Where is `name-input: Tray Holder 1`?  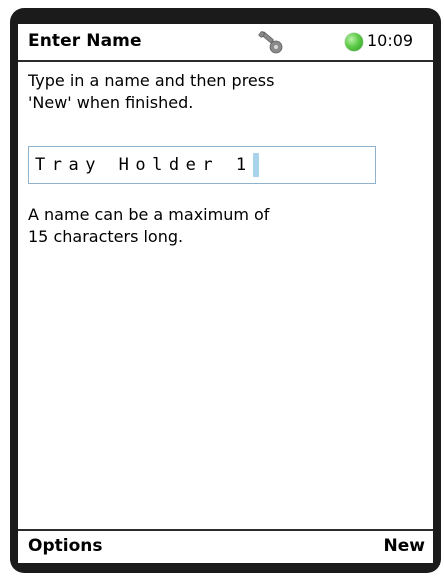
name-input: Tray Holder 1 is located at coordinates (202, 165).